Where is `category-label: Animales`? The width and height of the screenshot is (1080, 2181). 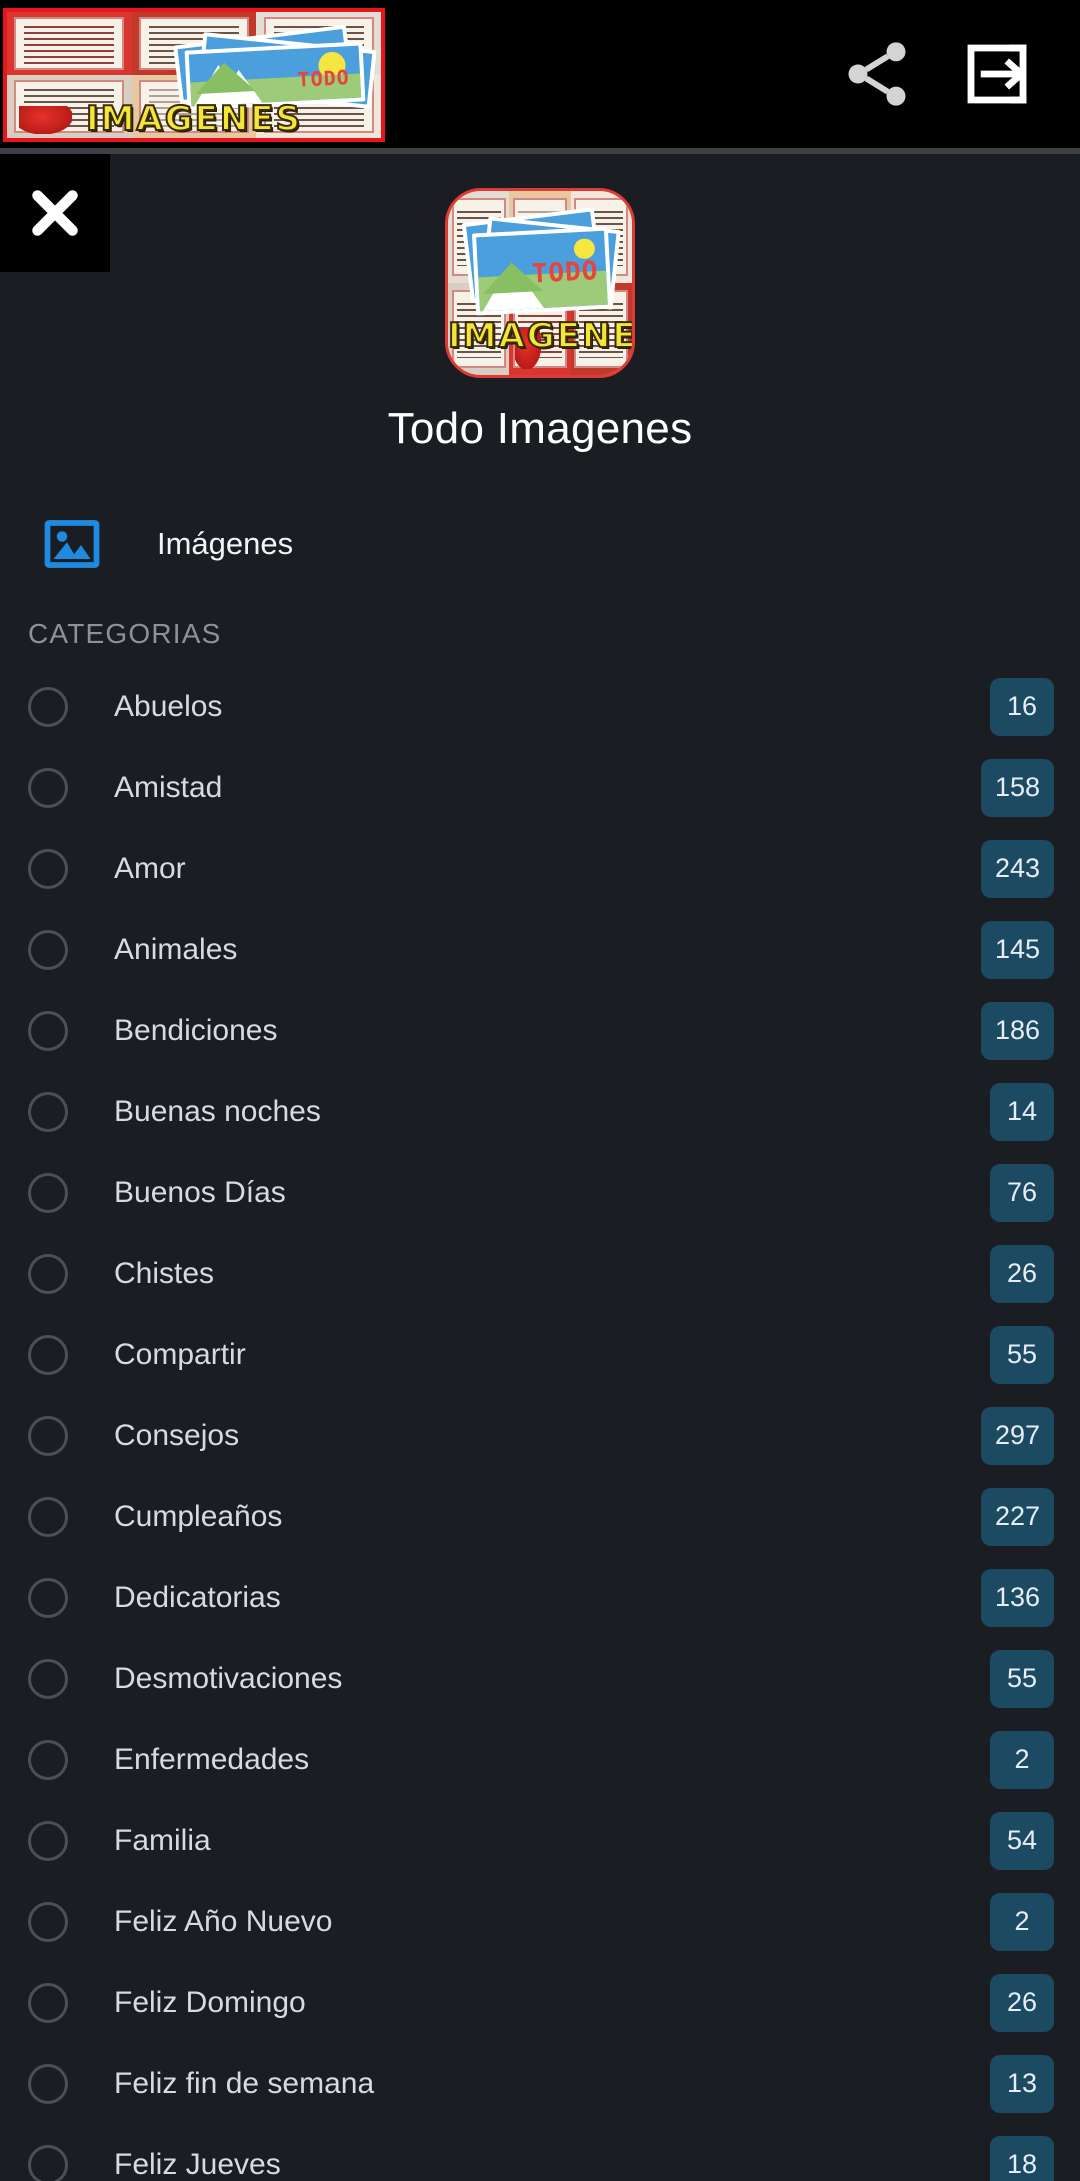 category-label: Animales is located at coordinates (176, 949).